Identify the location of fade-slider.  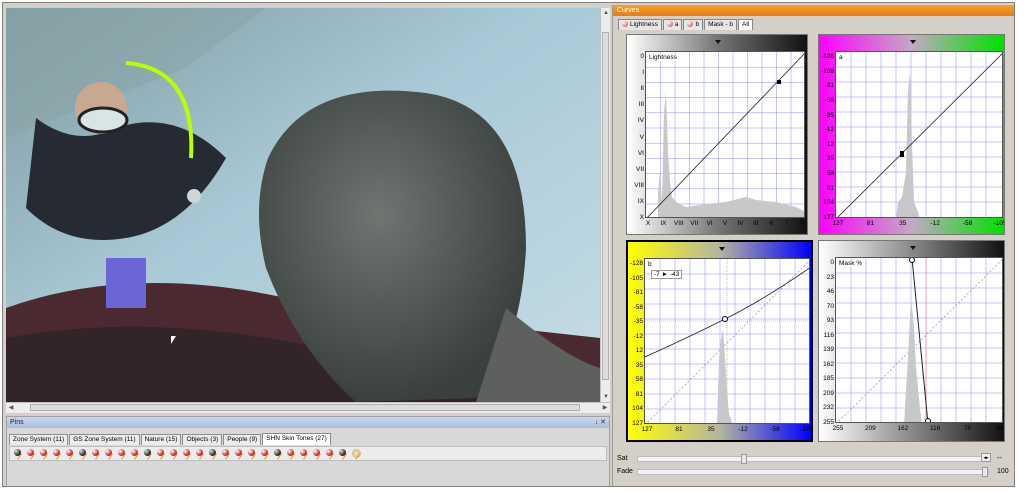
(813, 471).